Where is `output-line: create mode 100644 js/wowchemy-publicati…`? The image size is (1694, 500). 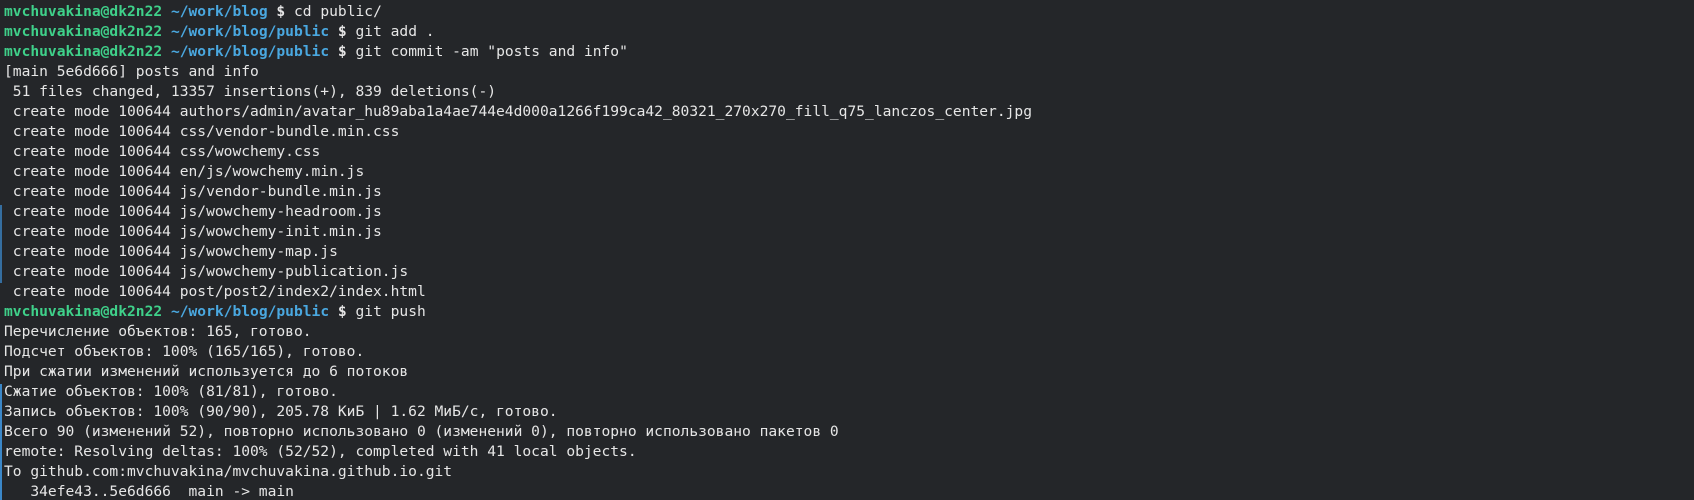 output-line: create mode 100644 js/wowchemy-publicati… is located at coordinates (206, 271).